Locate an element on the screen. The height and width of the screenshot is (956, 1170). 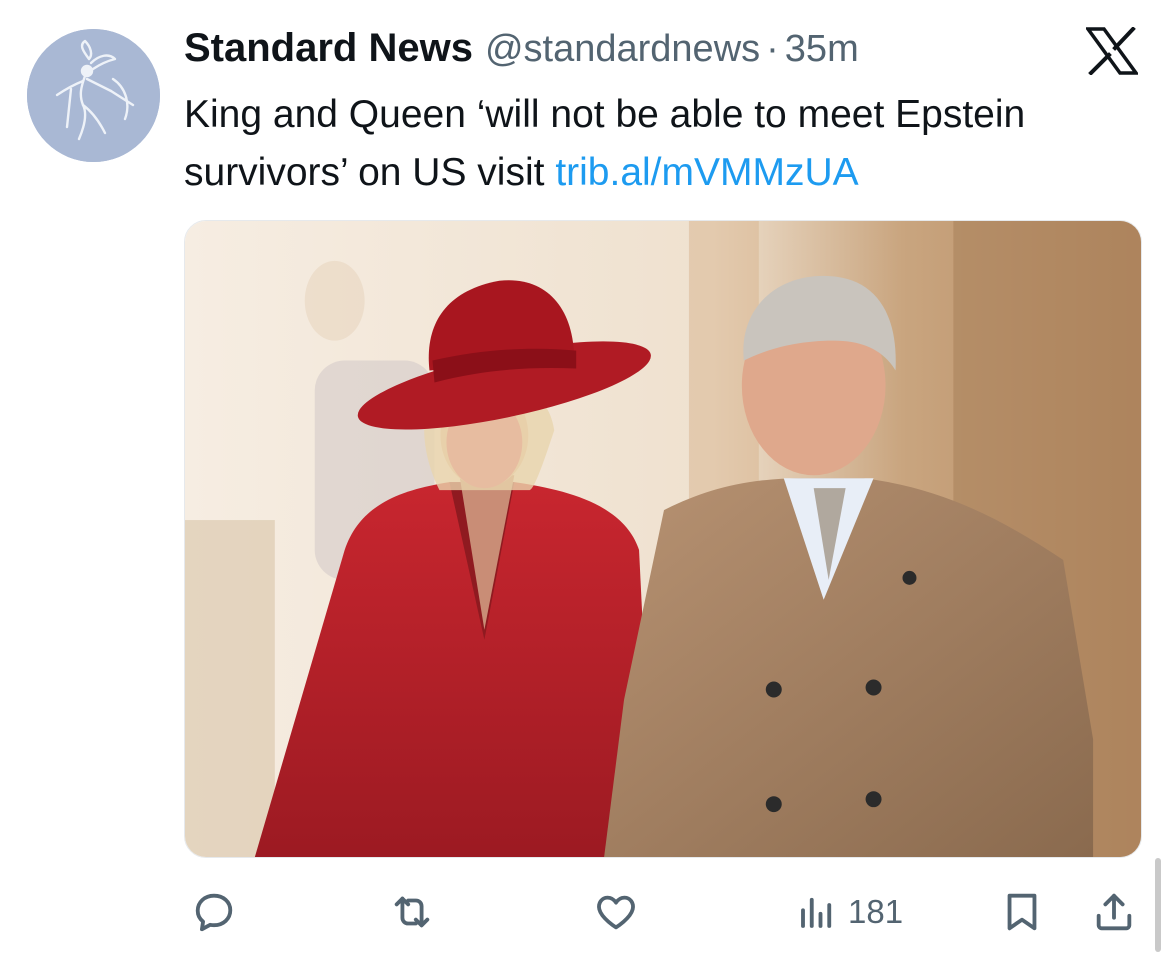
share-button is located at coordinates (1114, 912).